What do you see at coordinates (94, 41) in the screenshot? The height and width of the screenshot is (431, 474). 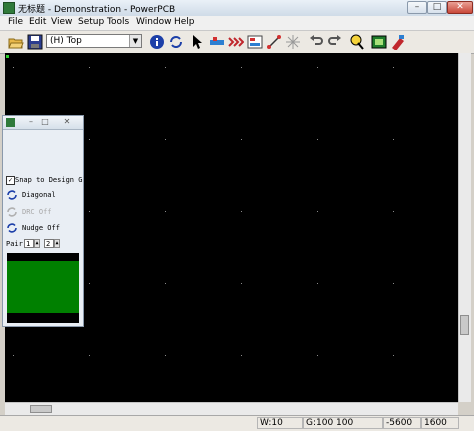 I see `layer-dropdown: (H) Top ▼` at bounding box center [94, 41].